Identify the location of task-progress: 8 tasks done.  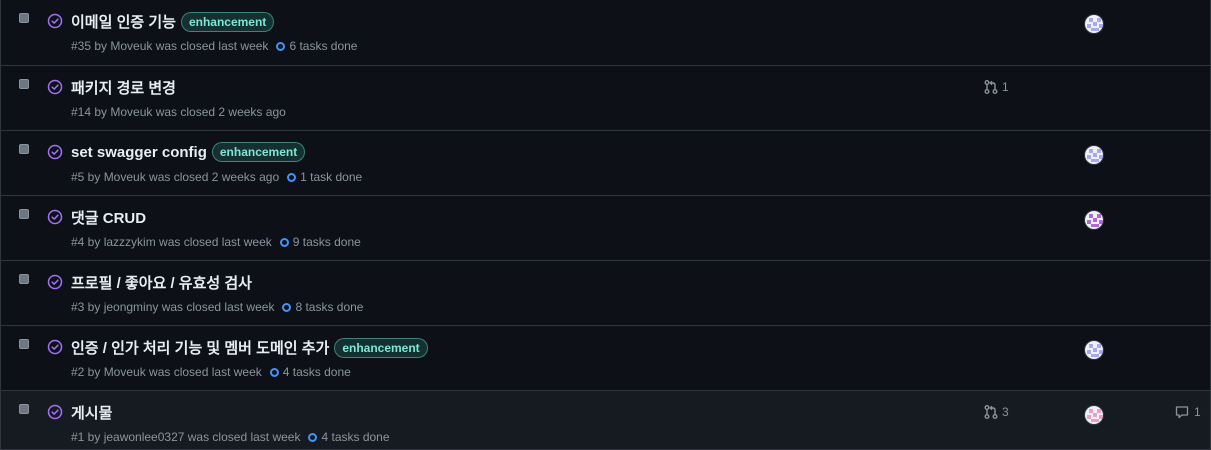
(322, 307).